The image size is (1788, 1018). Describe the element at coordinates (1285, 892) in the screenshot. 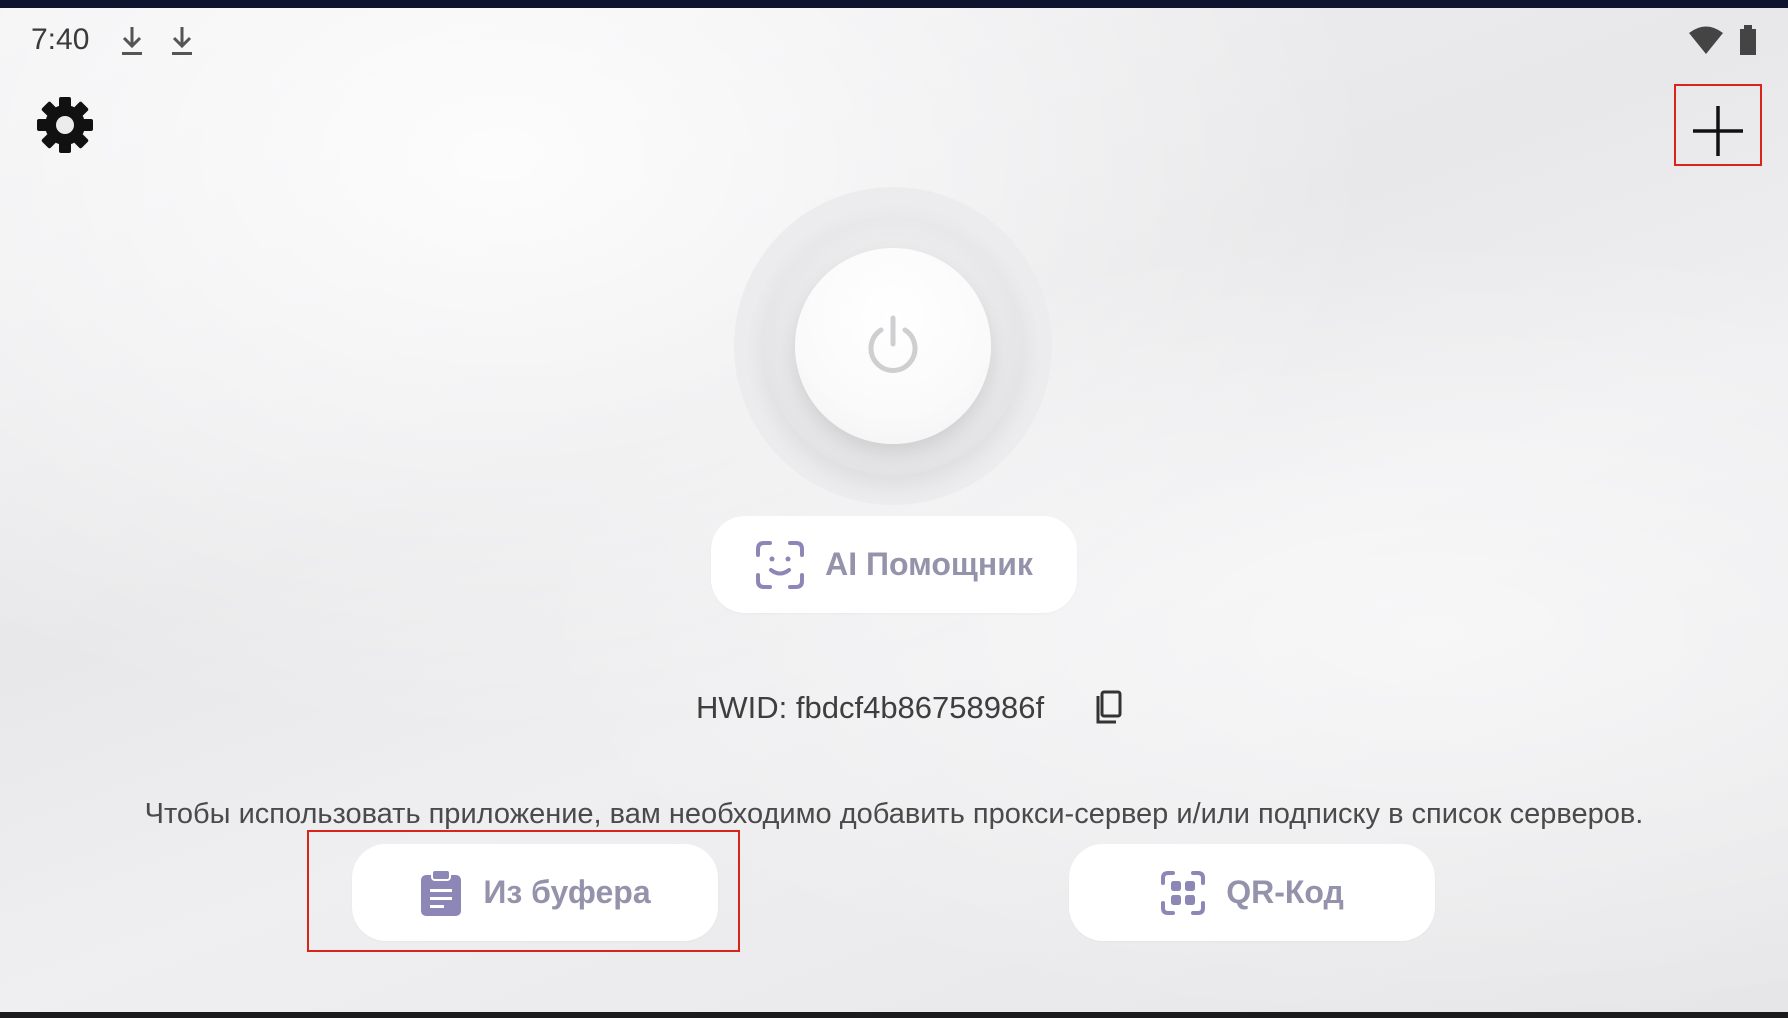

I see `qr-code-label: QR-Код` at that location.